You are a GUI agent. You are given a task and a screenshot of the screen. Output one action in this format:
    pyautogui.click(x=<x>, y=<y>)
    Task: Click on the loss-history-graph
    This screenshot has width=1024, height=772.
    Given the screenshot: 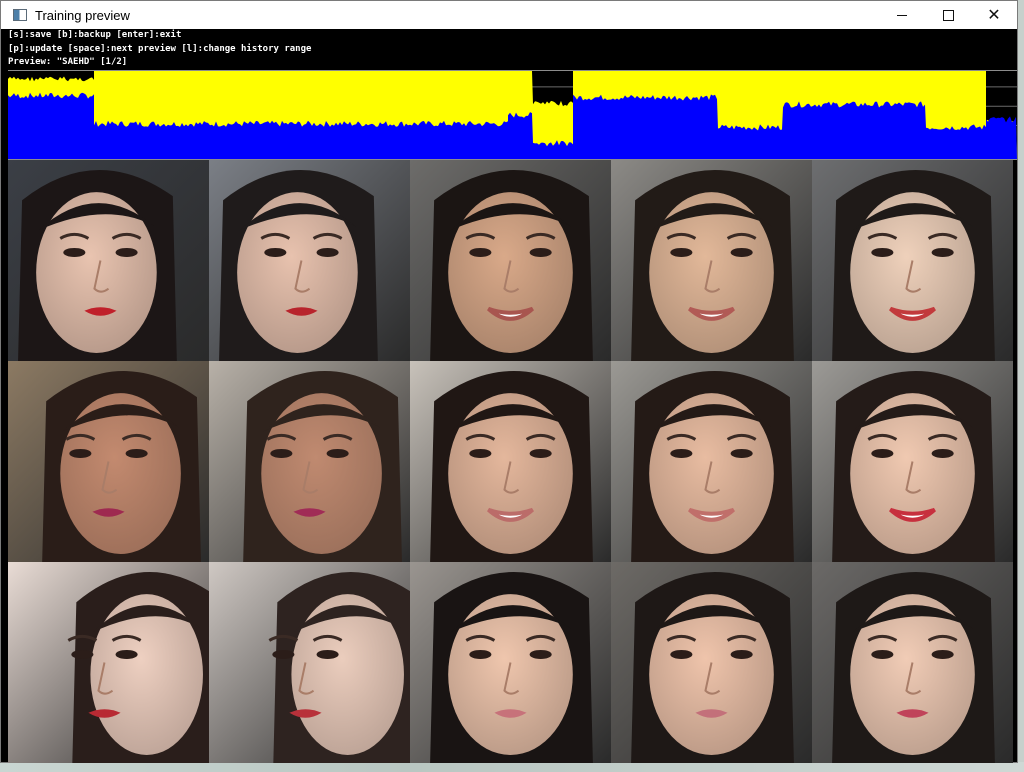 What is the action you would take?
    pyautogui.click(x=512, y=115)
    